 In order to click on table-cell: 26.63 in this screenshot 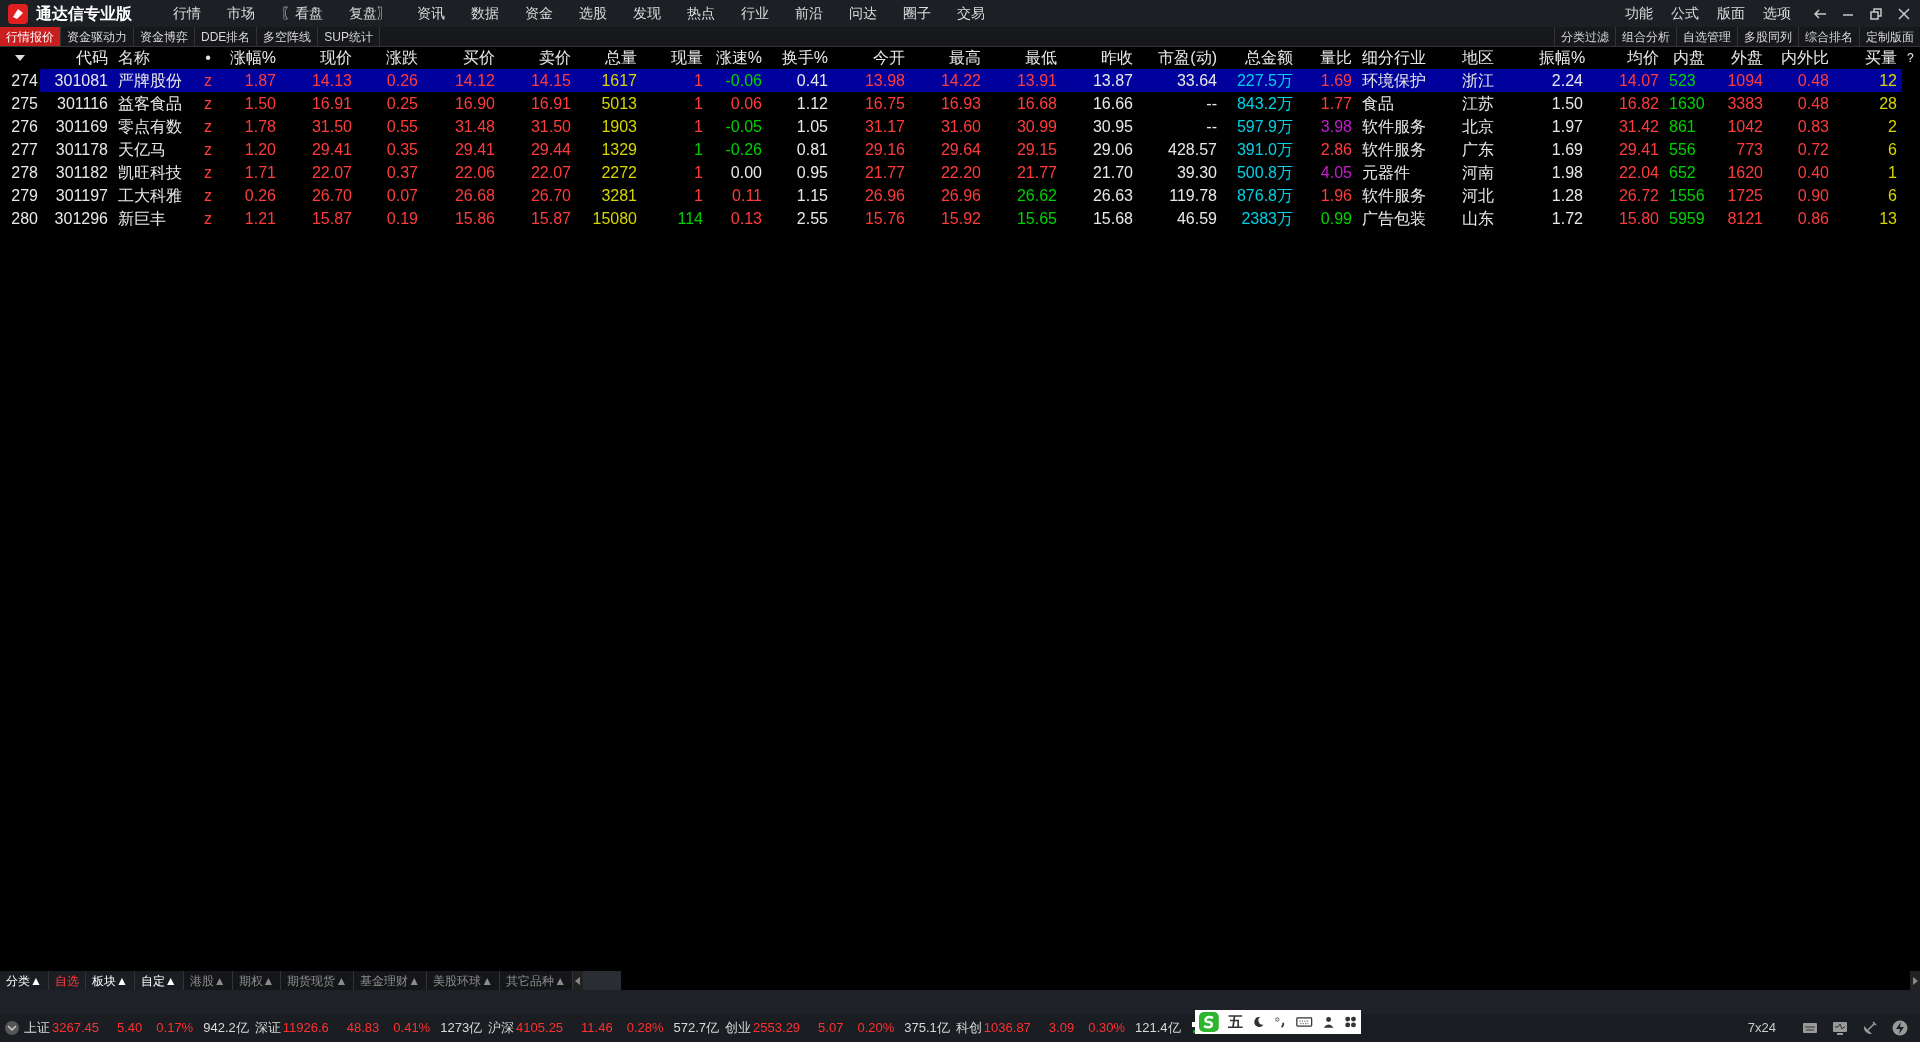, I will do `click(1112, 195)`.